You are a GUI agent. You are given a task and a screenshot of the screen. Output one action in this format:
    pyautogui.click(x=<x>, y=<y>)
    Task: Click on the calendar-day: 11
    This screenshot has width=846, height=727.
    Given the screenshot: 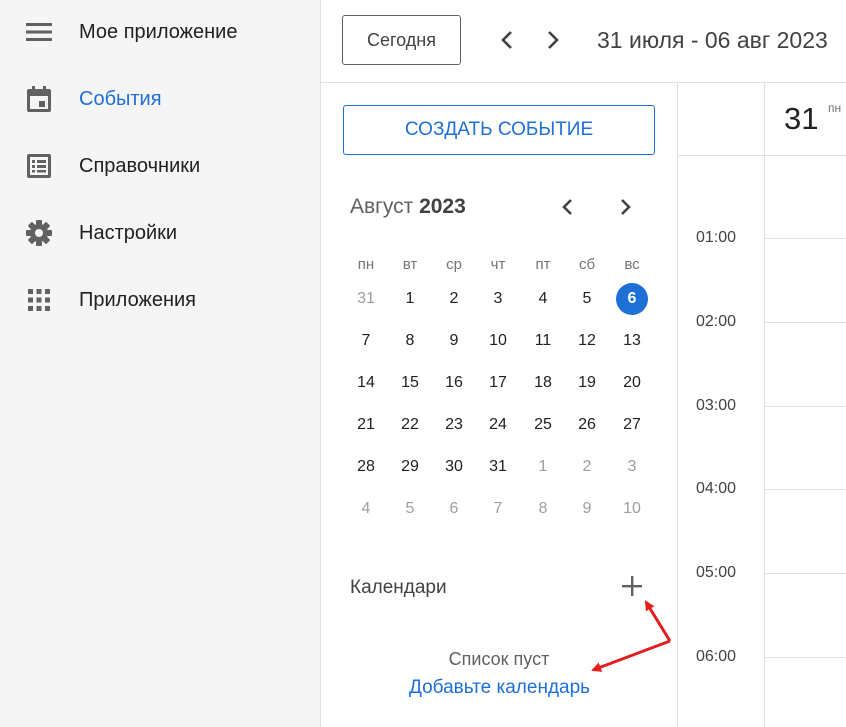 What is the action you would take?
    pyautogui.click(x=543, y=341)
    